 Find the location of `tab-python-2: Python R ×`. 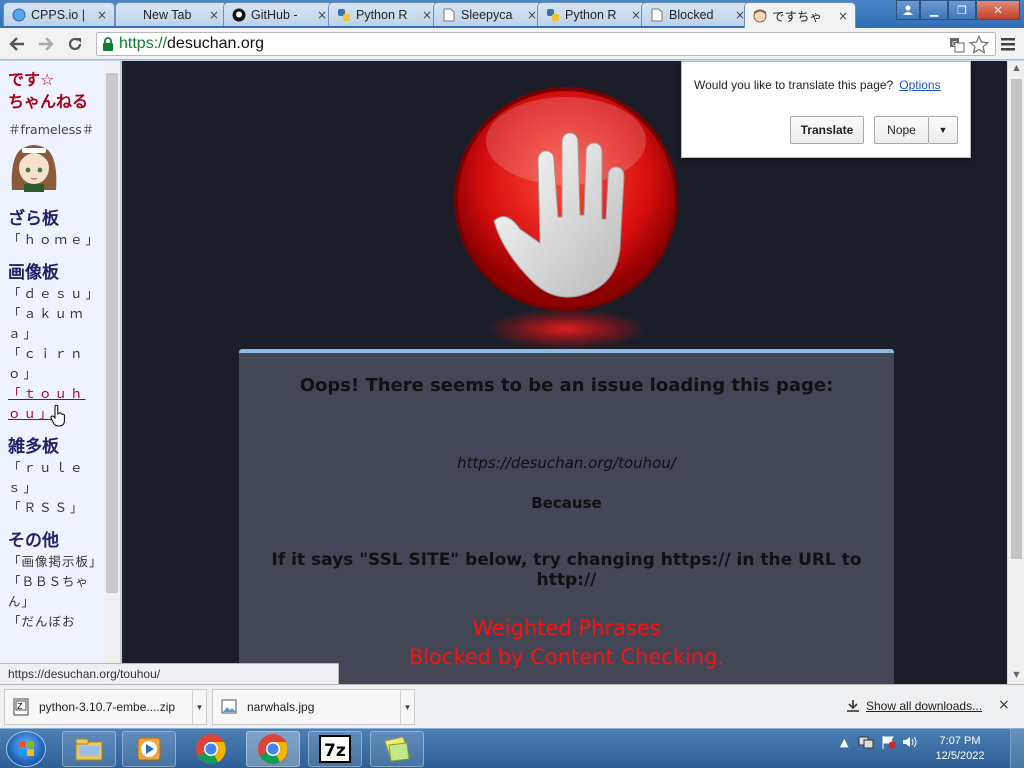

tab-python-2: Python R × is located at coordinates (593, 14).